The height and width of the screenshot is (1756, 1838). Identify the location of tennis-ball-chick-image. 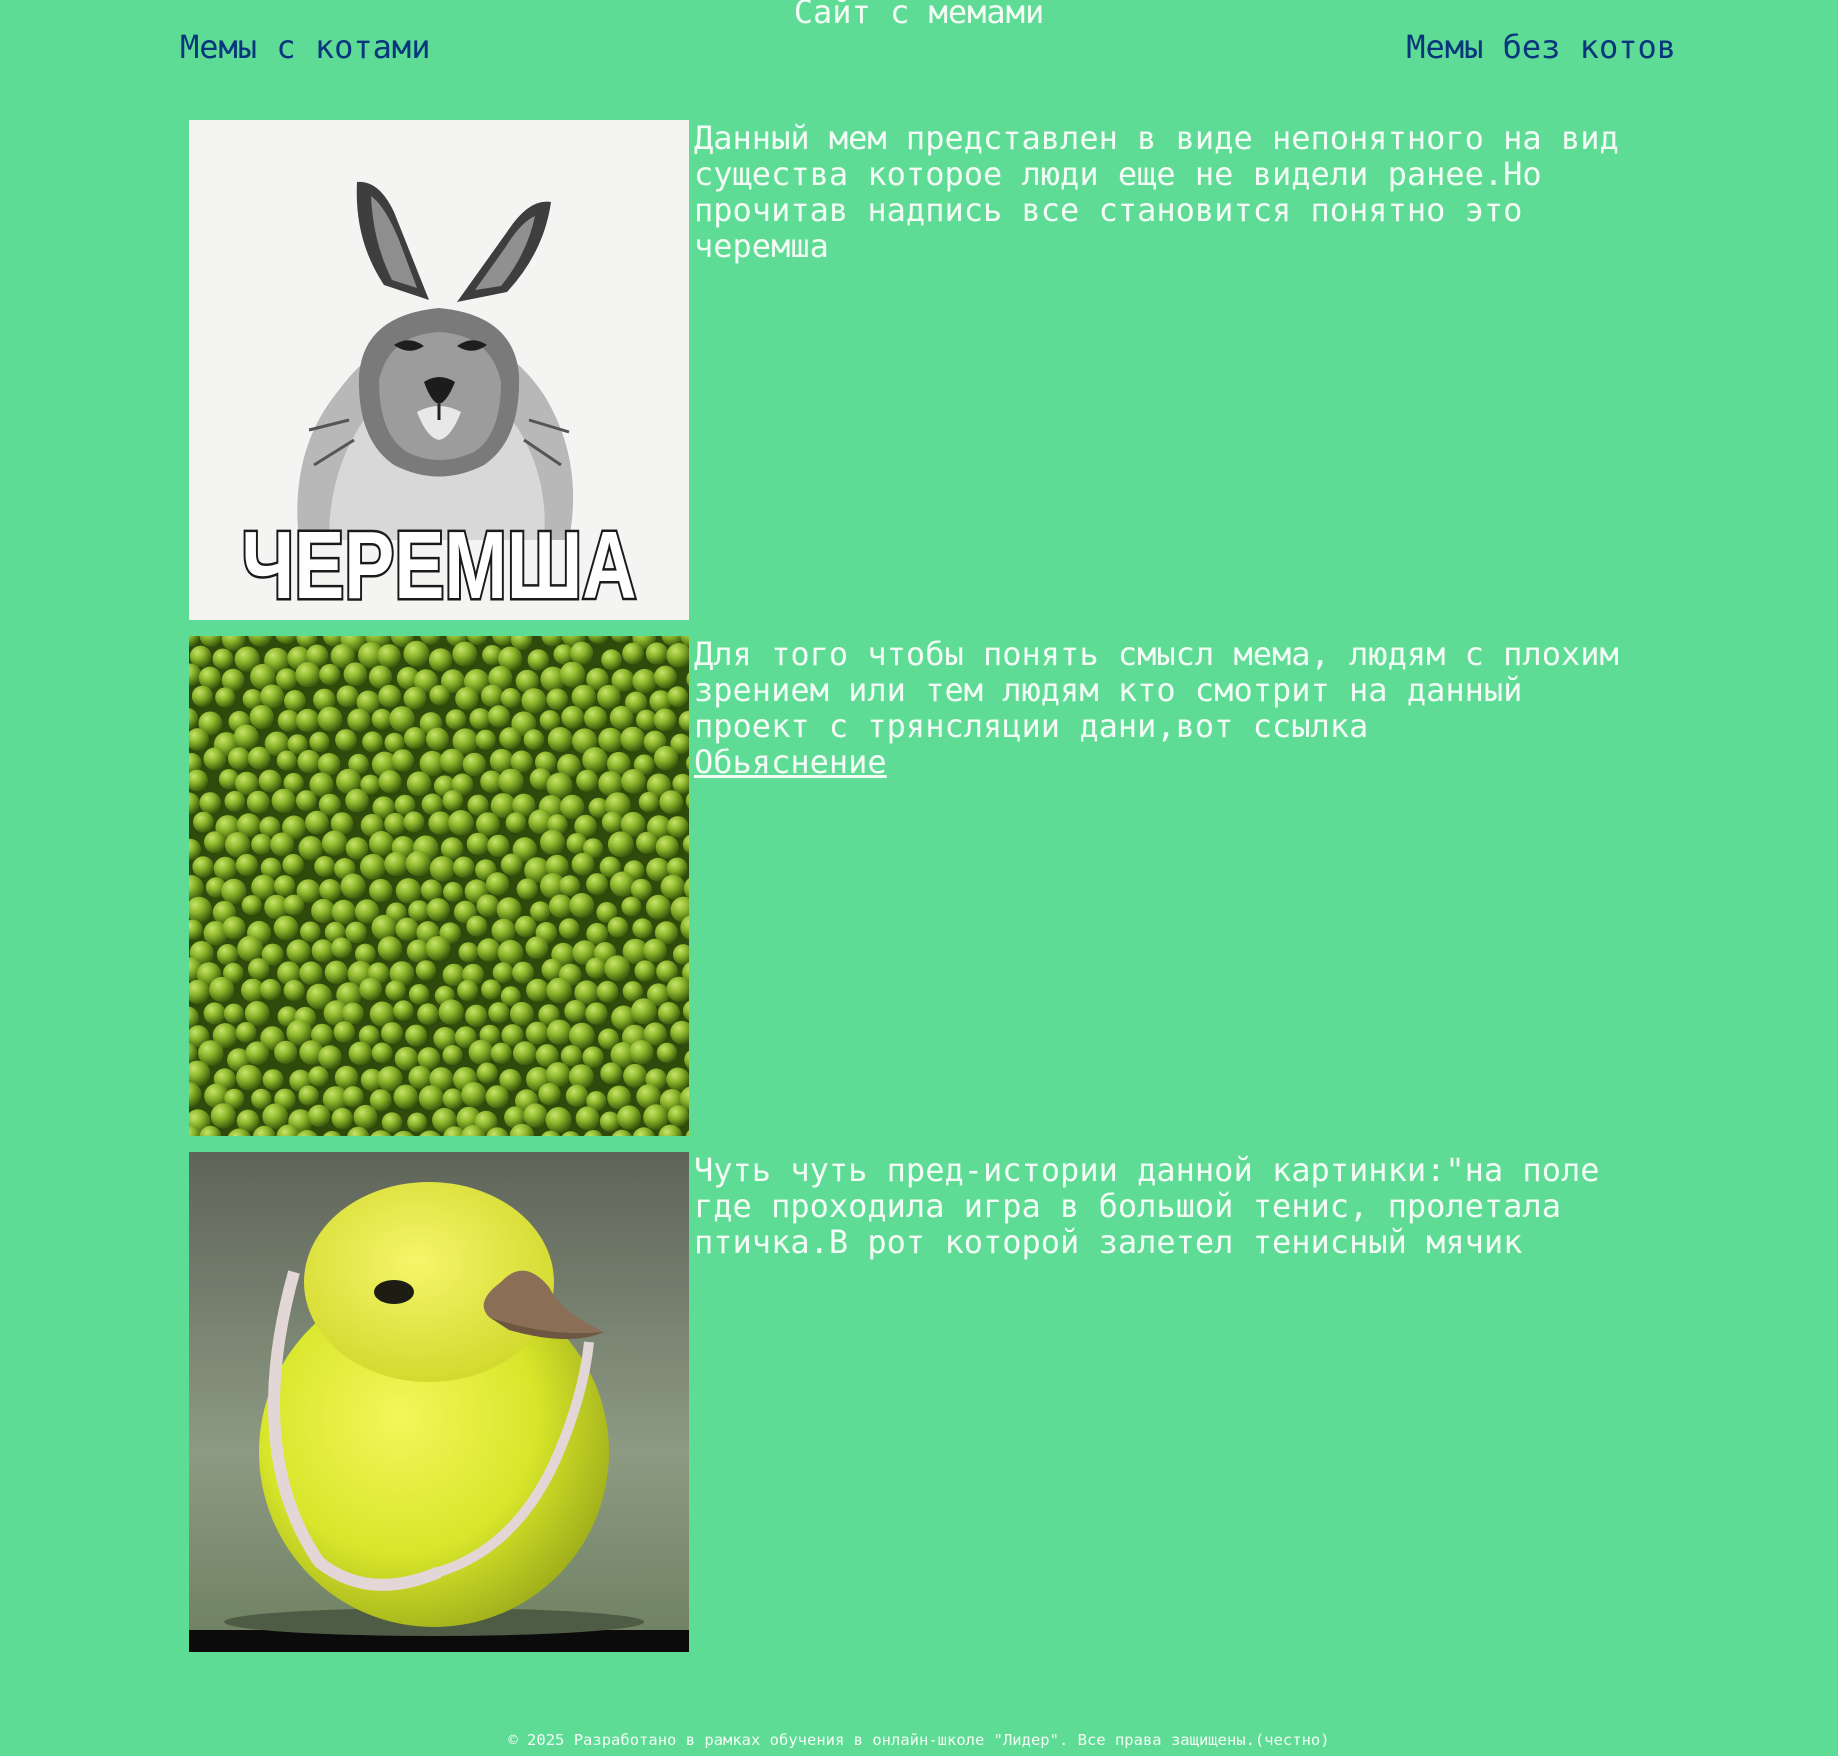
(439, 1402).